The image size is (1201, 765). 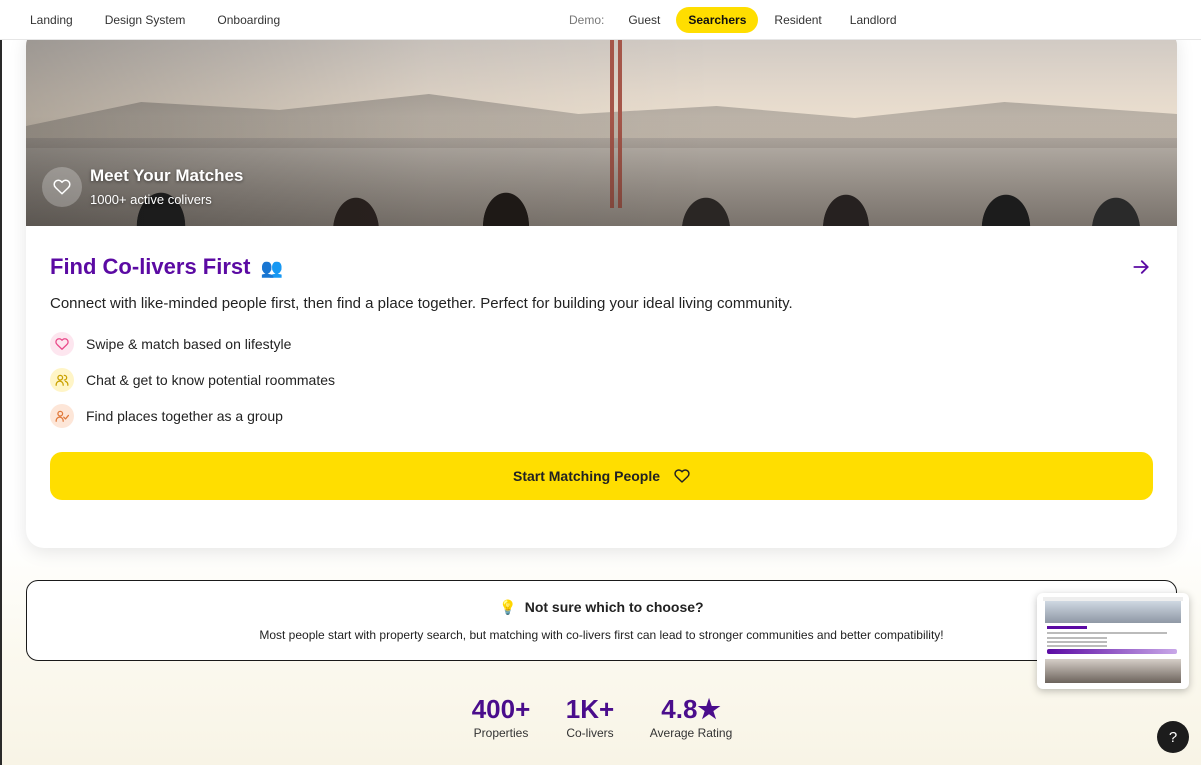 I want to click on feature-label: Find places together as a group, so click(x=184, y=416).